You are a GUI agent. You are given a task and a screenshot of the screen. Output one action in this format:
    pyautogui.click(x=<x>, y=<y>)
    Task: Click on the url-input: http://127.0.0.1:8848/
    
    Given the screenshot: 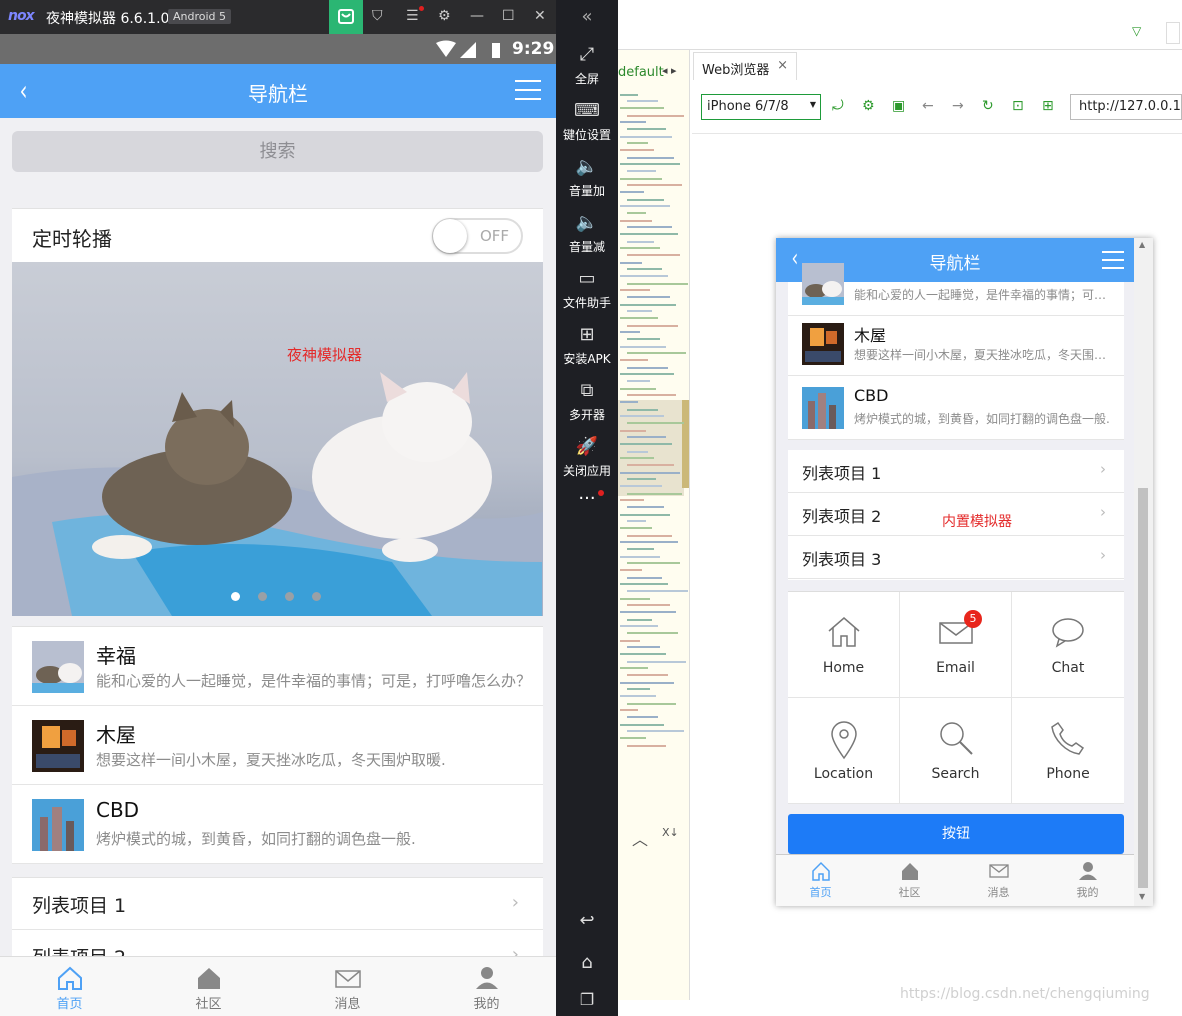 What is the action you would take?
    pyautogui.click(x=1126, y=107)
    